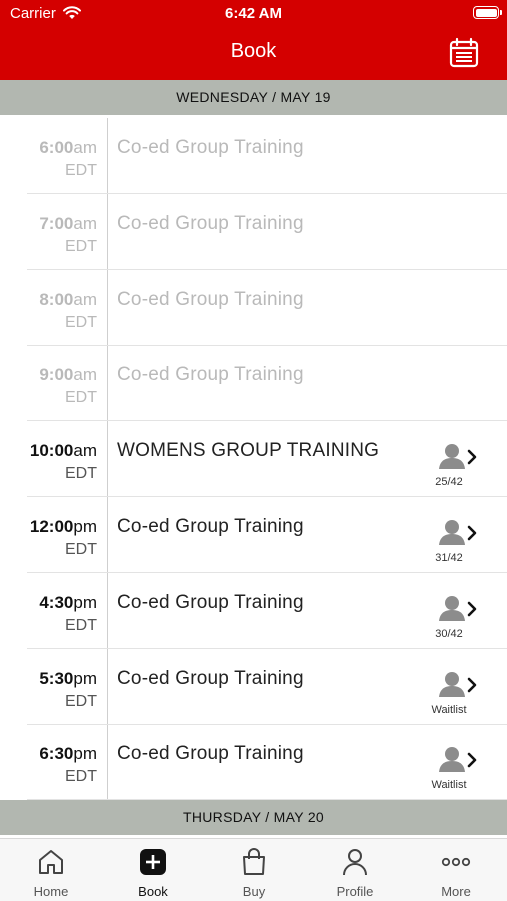 The height and width of the screenshot is (901, 507). Describe the element at coordinates (56, 678) in the screenshot. I see `session-time-hm: 5:30` at that location.